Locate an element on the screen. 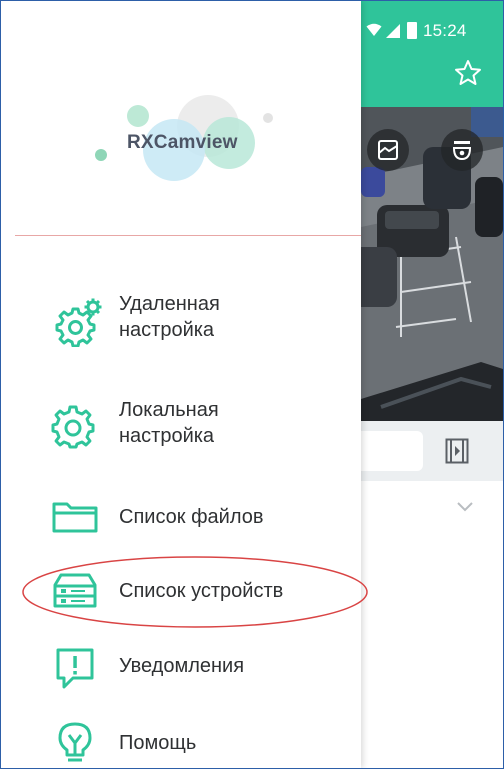 The image size is (504, 769). dome-camera-icon is located at coordinates (462, 151).